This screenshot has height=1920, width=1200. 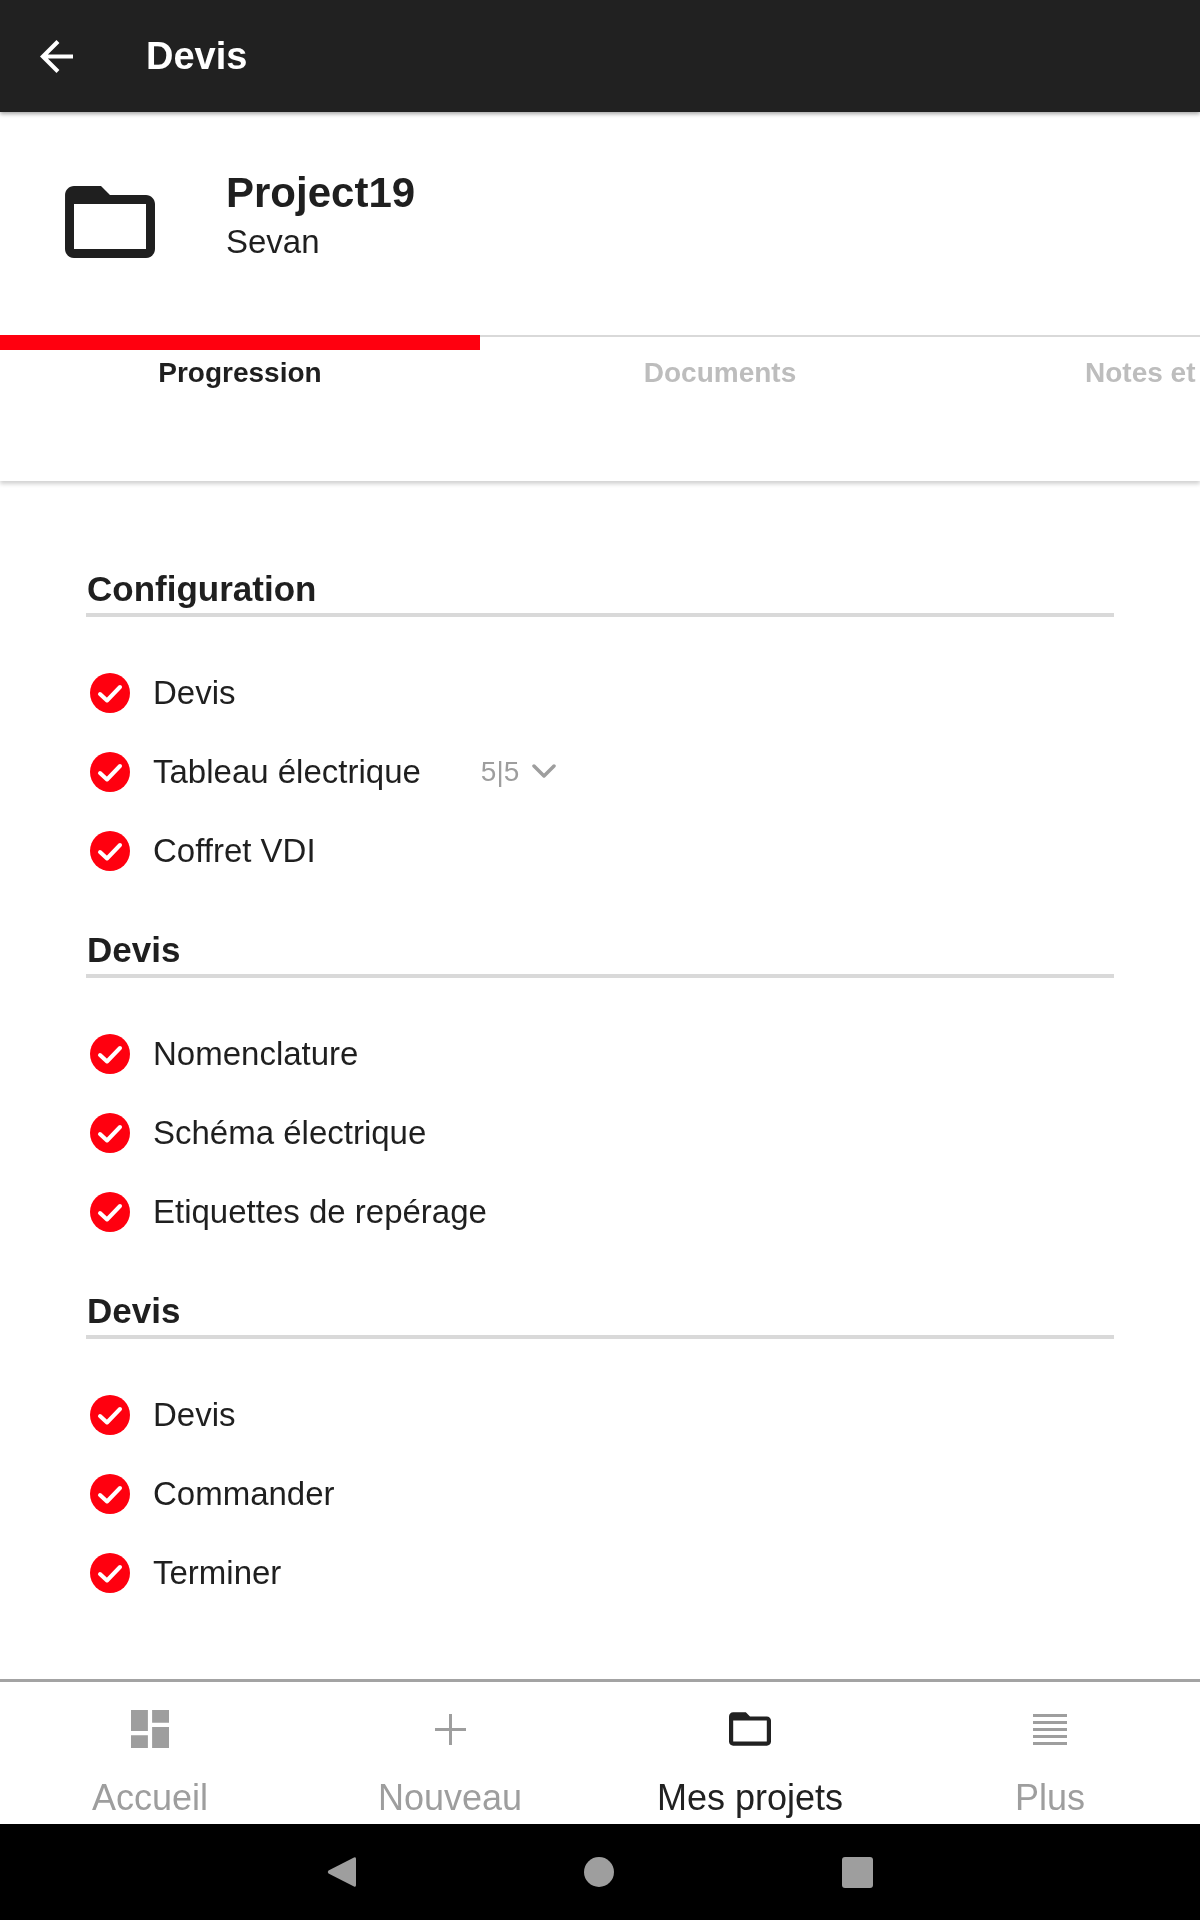 I want to click on nav-tab: Plus, so click(x=1050, y=1753).